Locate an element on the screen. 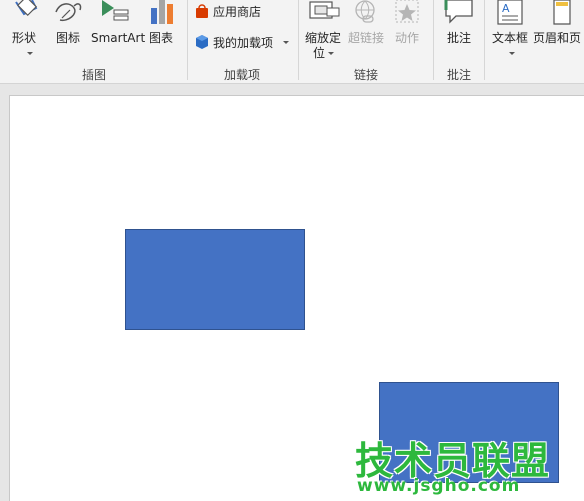 This screenshot has width=584, height=501. chart-icon is located at coordinates (162, 12).